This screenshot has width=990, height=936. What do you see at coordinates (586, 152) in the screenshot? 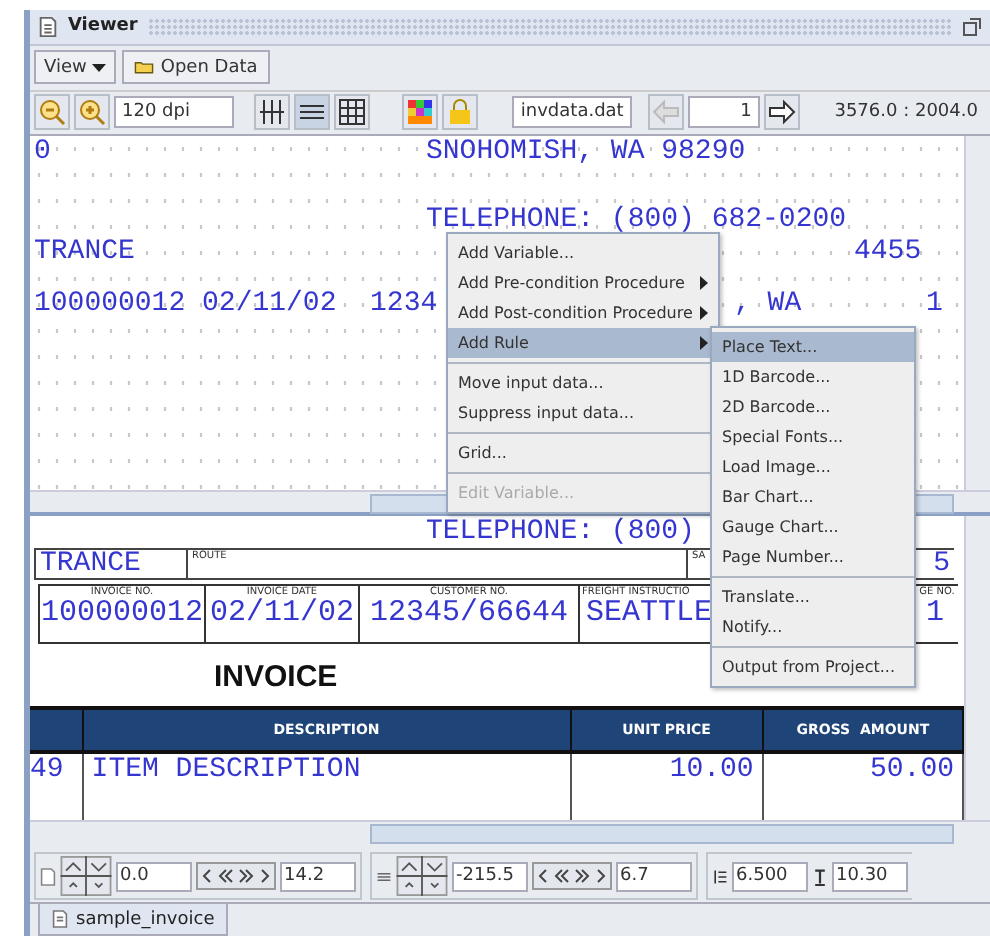
I see `document-text: SNOHOMISH, WA 98290` at bounding box center [586, 152].